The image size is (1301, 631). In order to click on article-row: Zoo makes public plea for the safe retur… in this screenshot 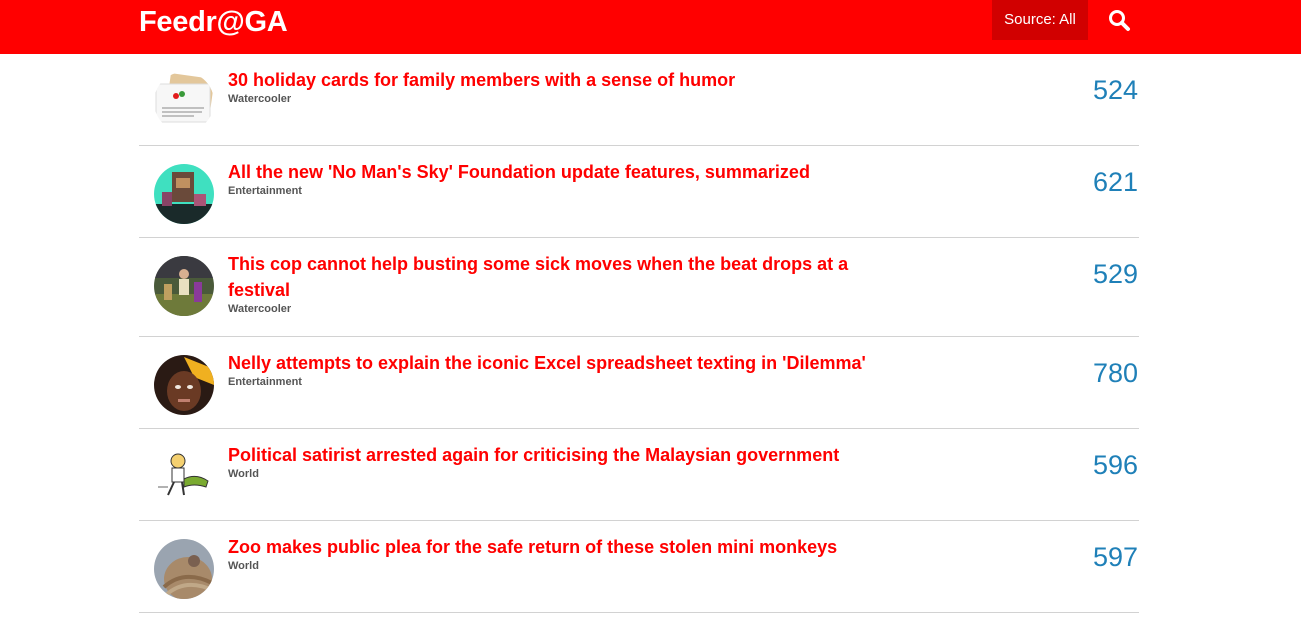, I will do `click(639, 567)`.